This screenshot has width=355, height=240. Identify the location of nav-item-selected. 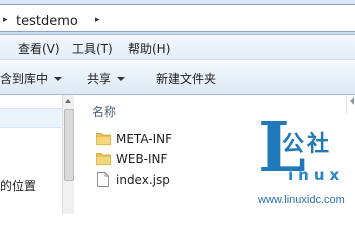
(31, 118).